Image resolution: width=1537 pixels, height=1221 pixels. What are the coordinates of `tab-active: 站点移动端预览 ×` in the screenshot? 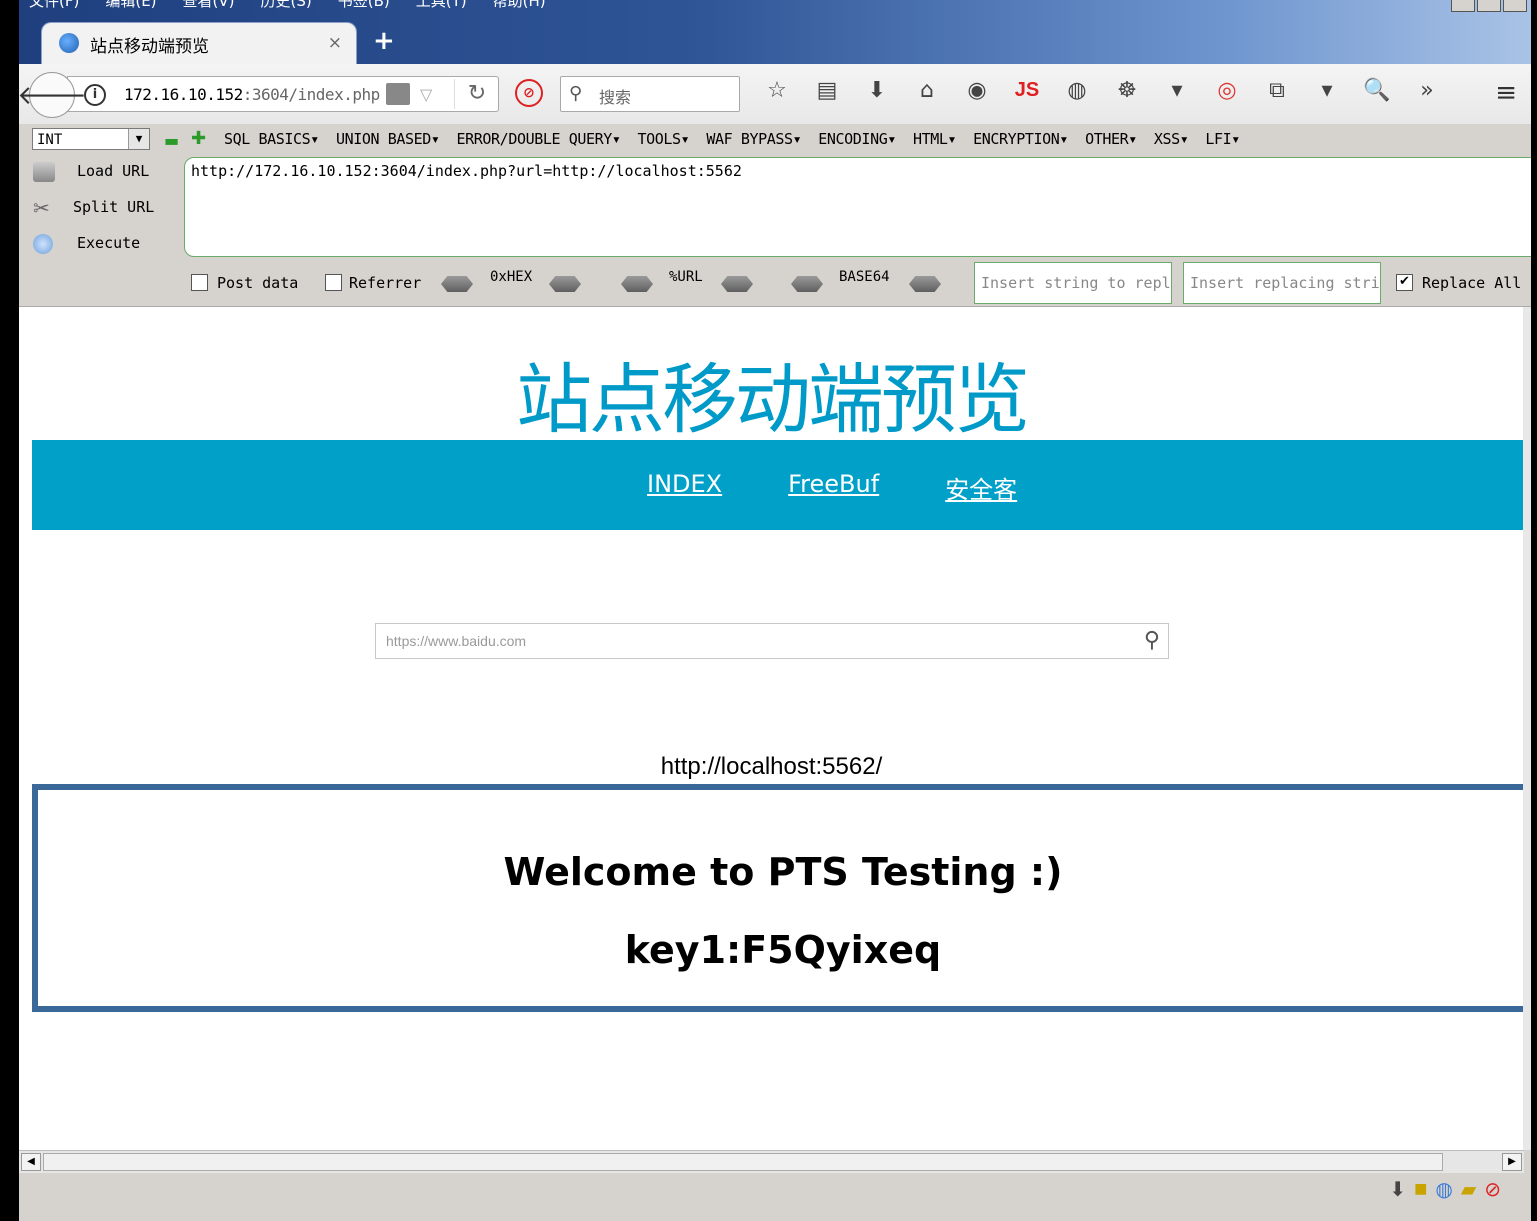 It's located at (199, 43).